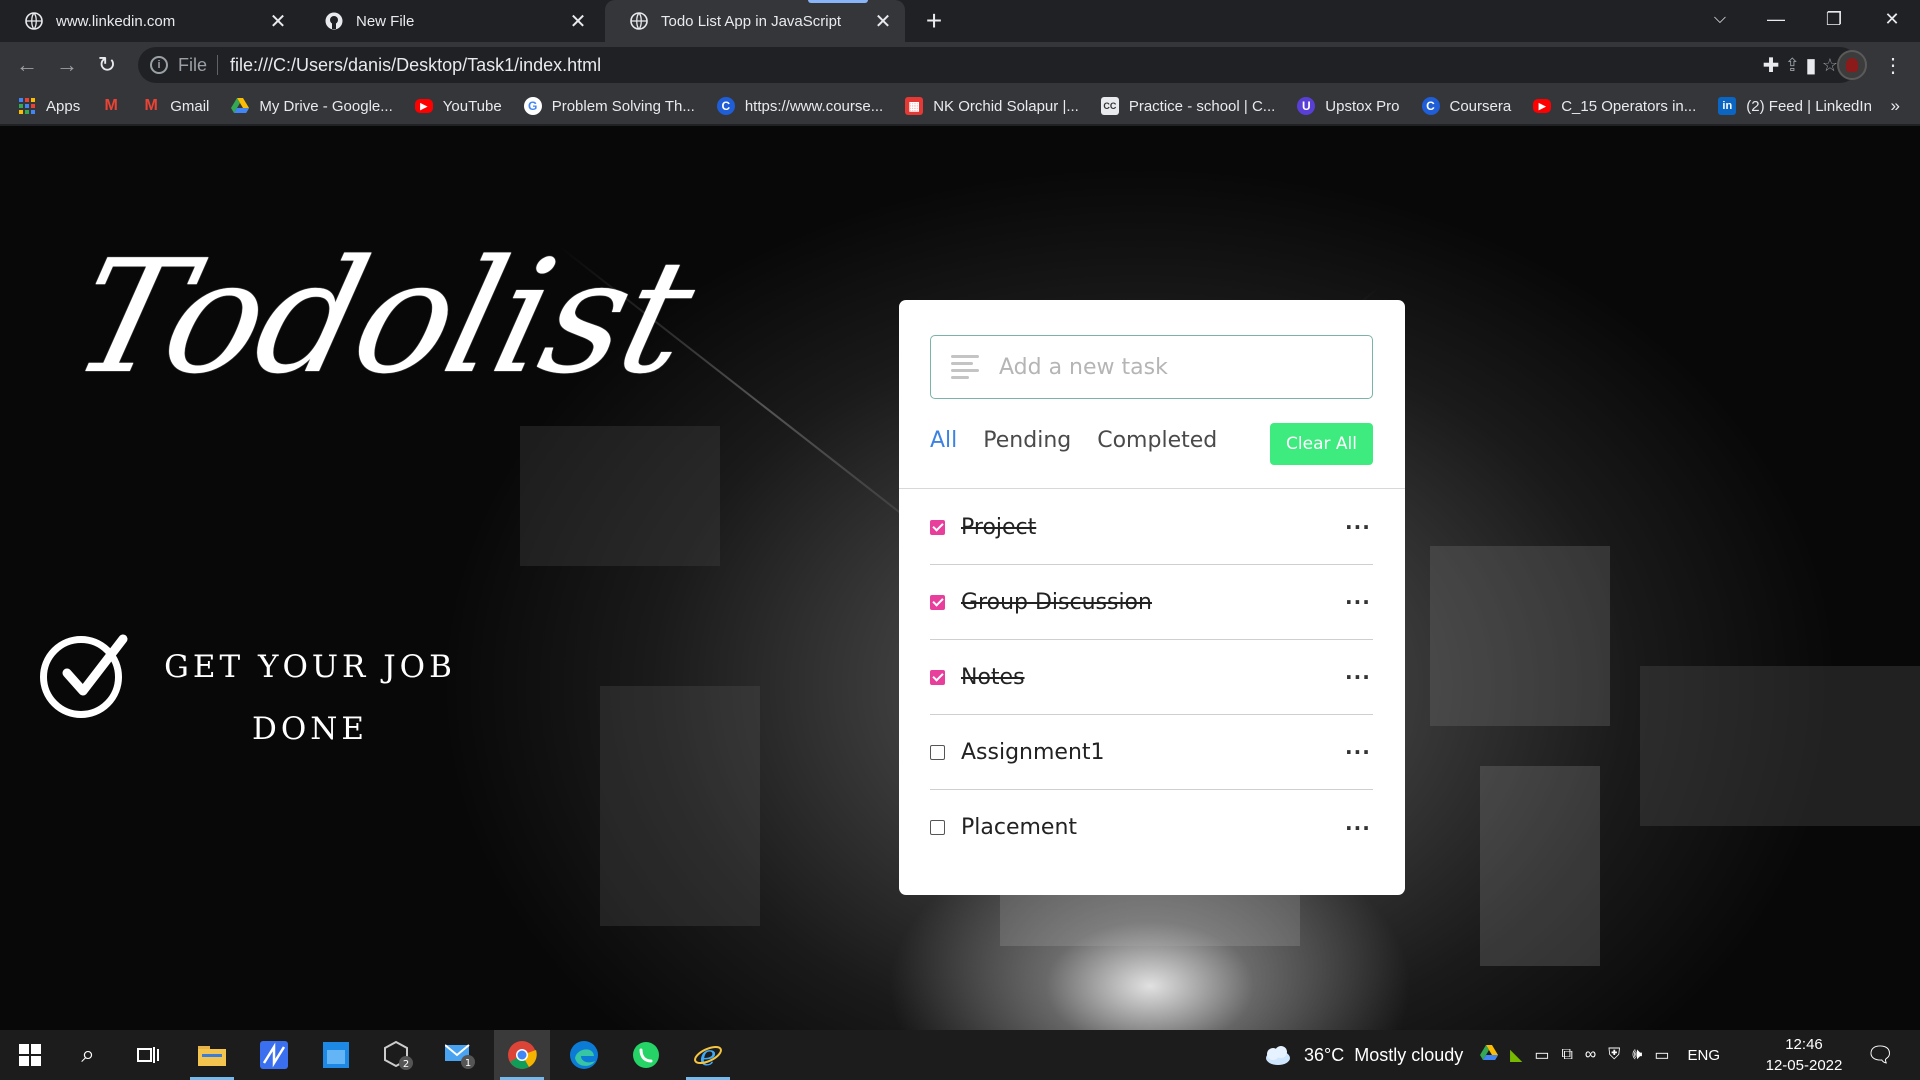 The image size is (1920, 1080). Describe the element at coordinates (1321, 444) in the screenshot. I see `clear-all-button: Clear All` at that location.